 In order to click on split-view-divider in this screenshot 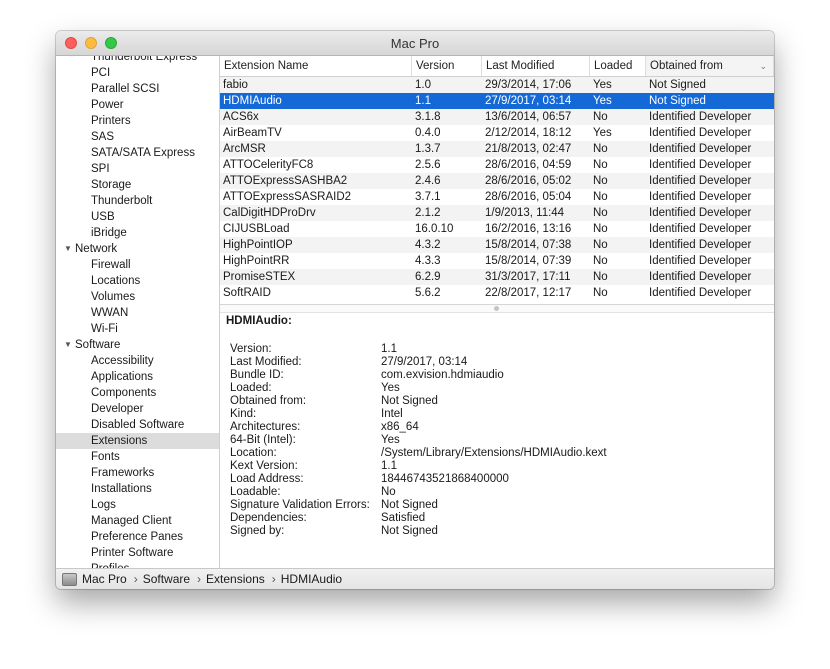, I will do `click(497, 308)`.